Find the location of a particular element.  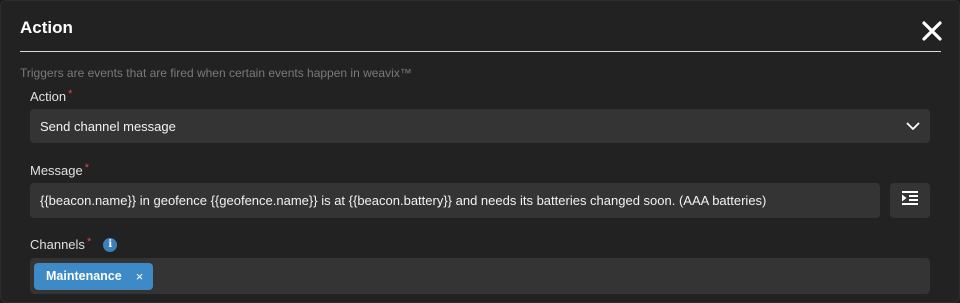

insert-variable-icon is located at coordinates (910, 200).